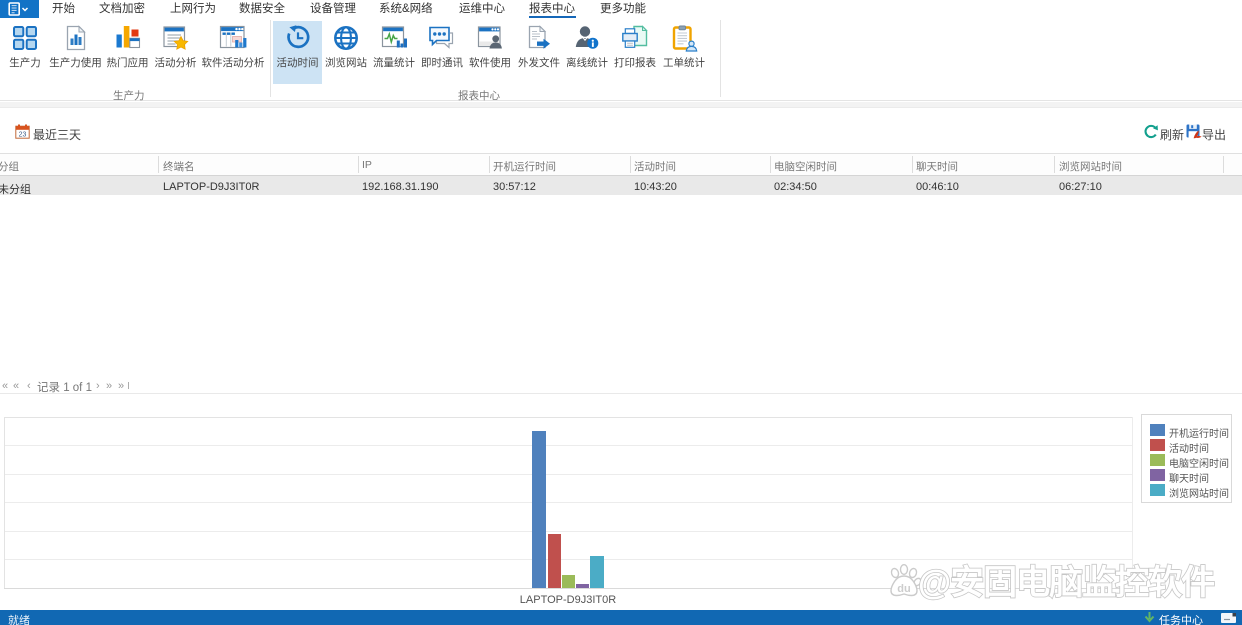 The height and width of the screenshot is (625, 1242). What do you see at coordinates (1066, 583) in the screenshot?
I see `svg-text: @安固电脑监控软件` at bounding box center [1066, 583].